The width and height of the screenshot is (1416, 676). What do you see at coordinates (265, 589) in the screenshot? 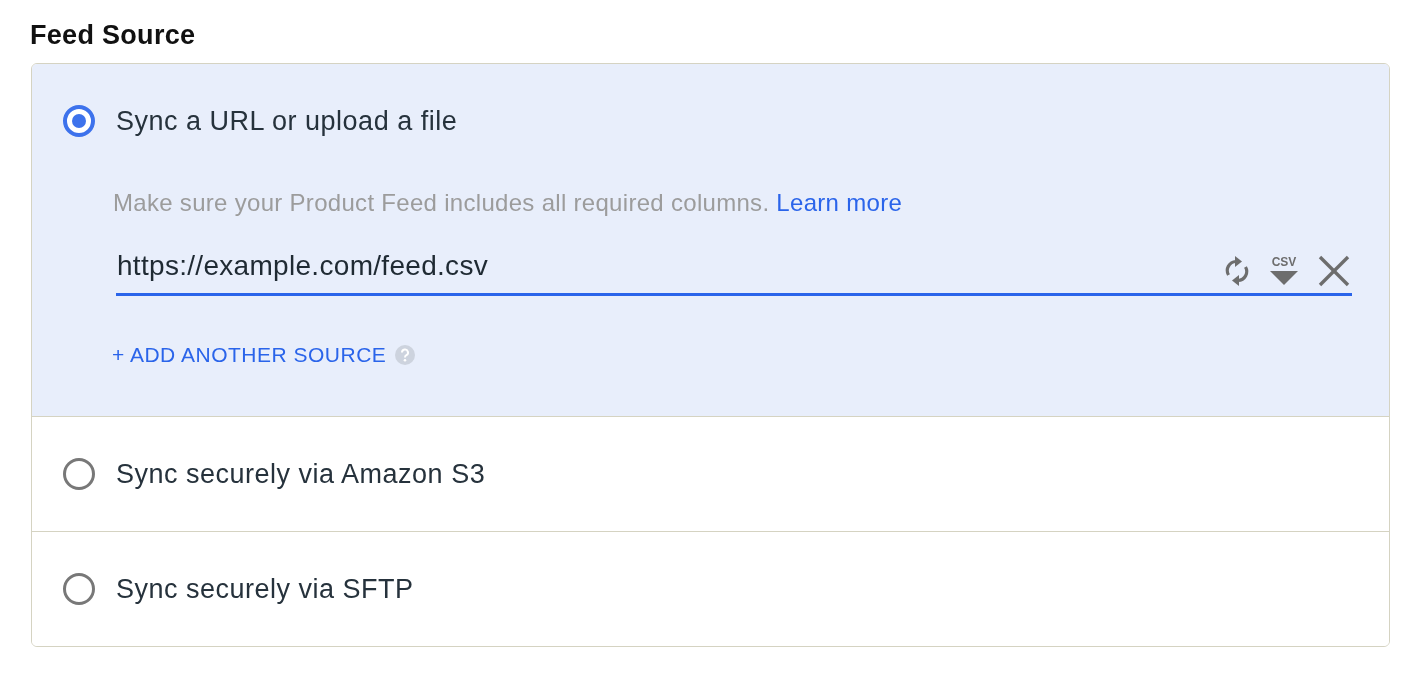
I see `option-label: Sync securely via SFTP` at bounding box center [265, 589].